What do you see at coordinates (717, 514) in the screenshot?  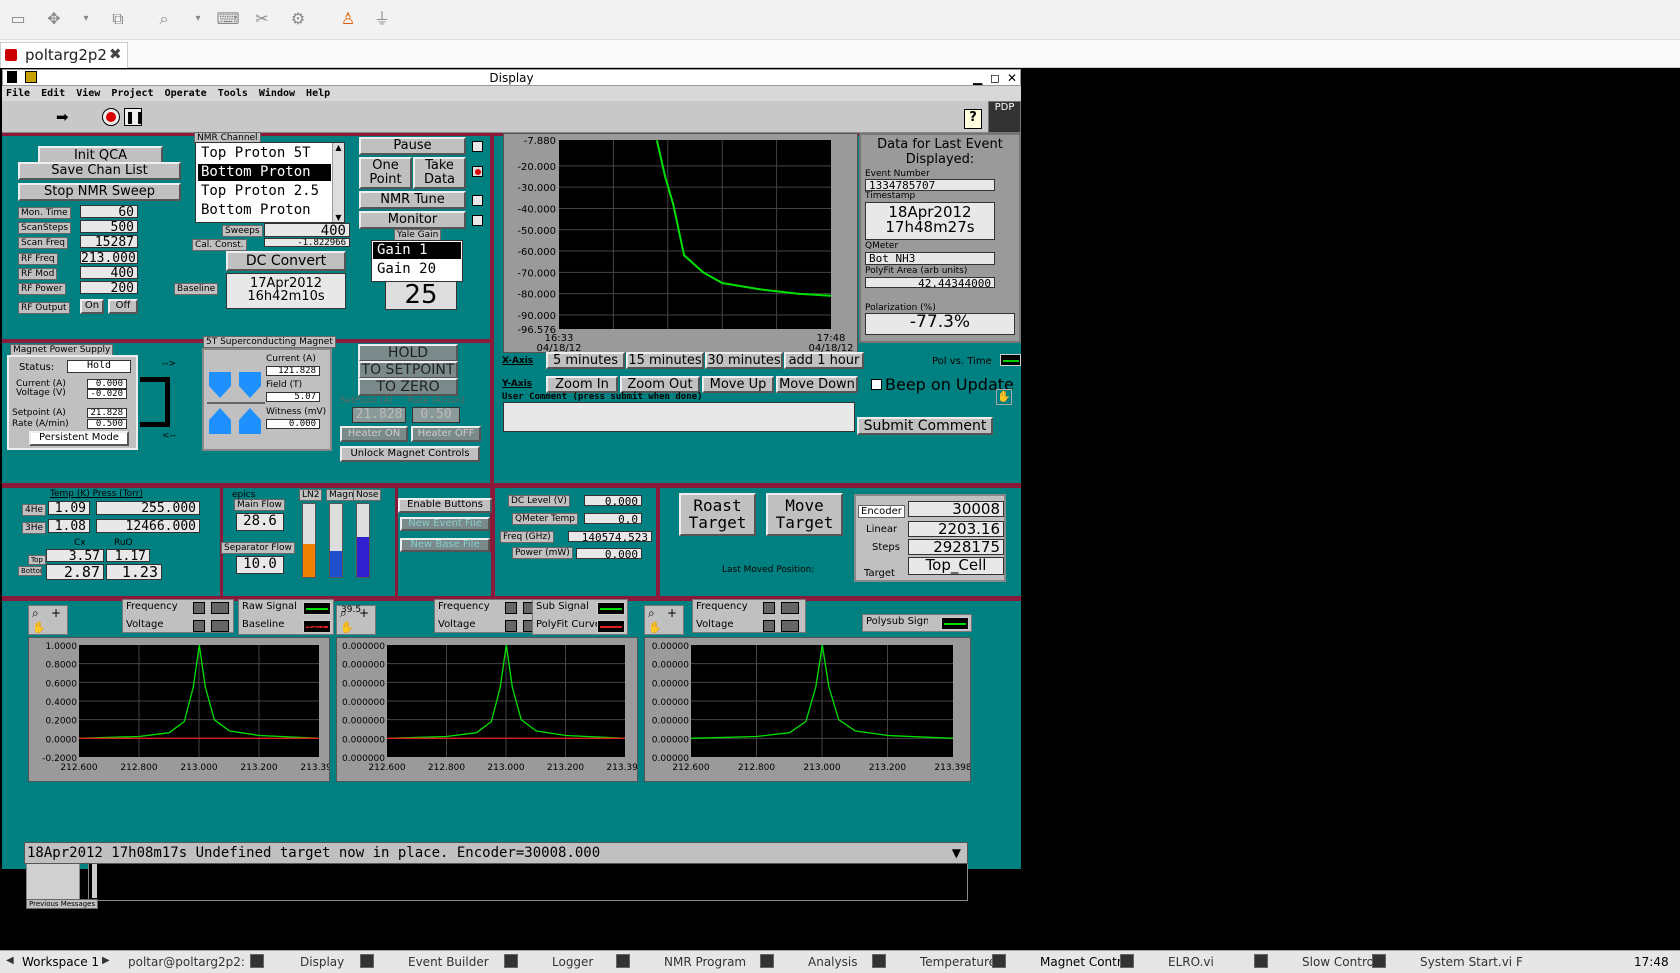 I see `roast-target-button: Roast Target` at bounding box center [717, 514].